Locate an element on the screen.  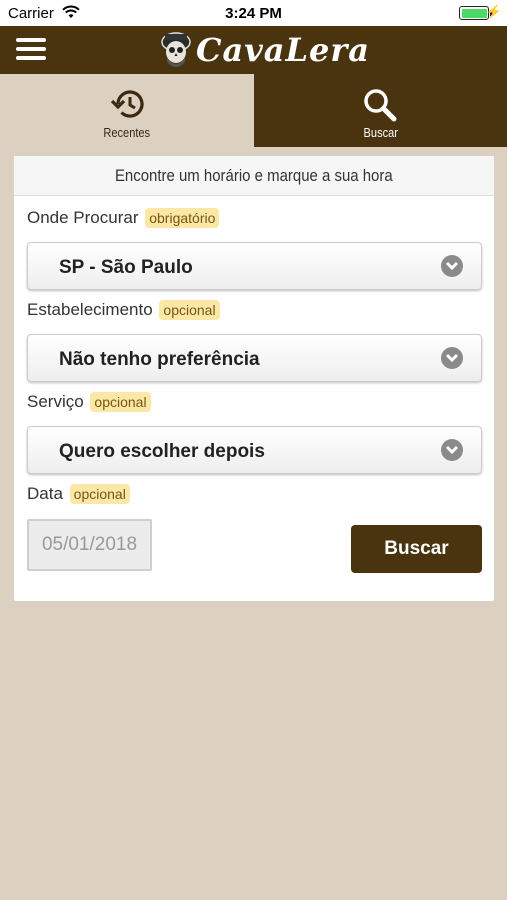
field-label-estabelecimento: Estabelecimento opcional is located at coordinates (123, 310).